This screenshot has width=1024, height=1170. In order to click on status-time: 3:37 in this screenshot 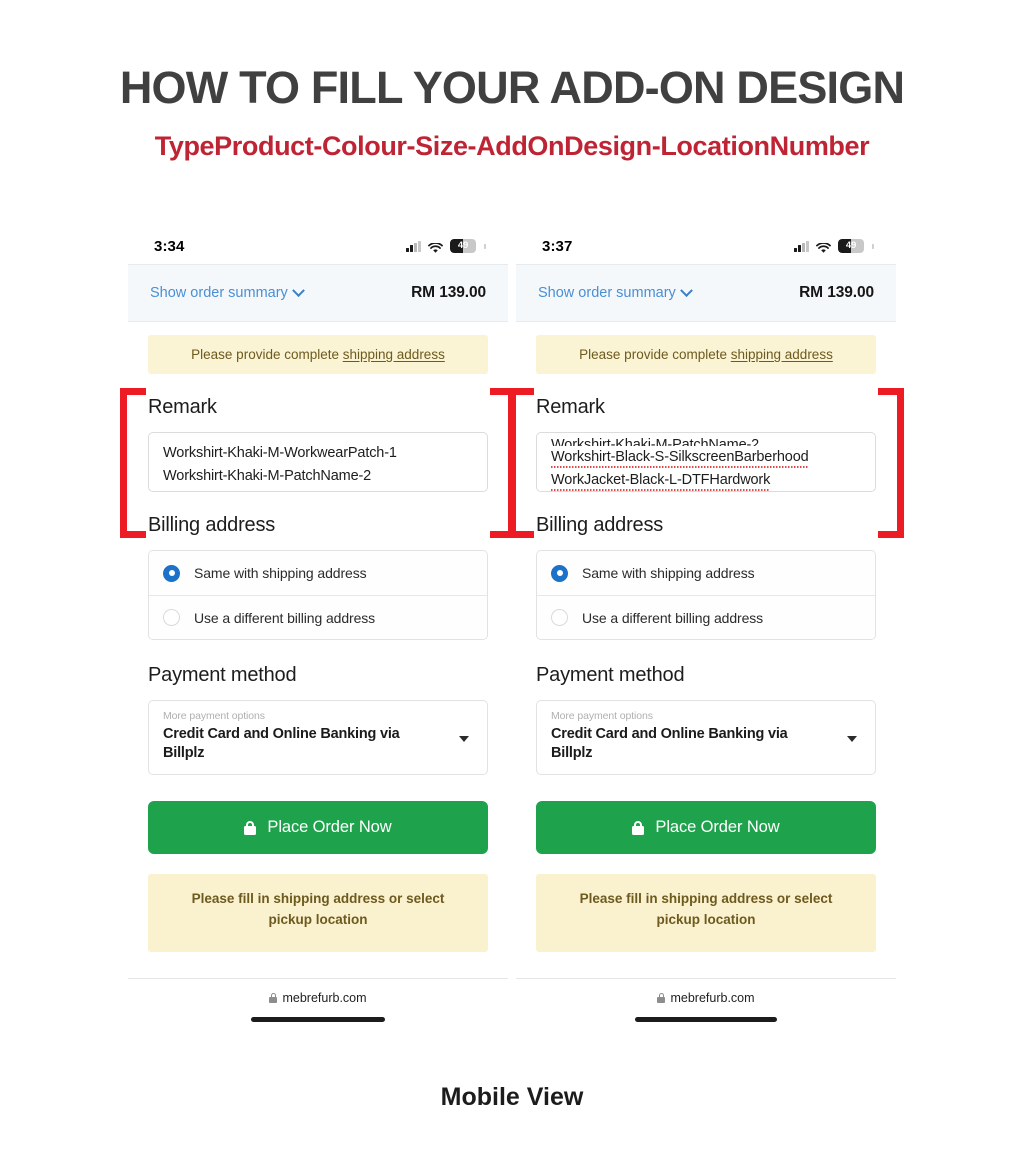, I will do `click(557, 246)`.